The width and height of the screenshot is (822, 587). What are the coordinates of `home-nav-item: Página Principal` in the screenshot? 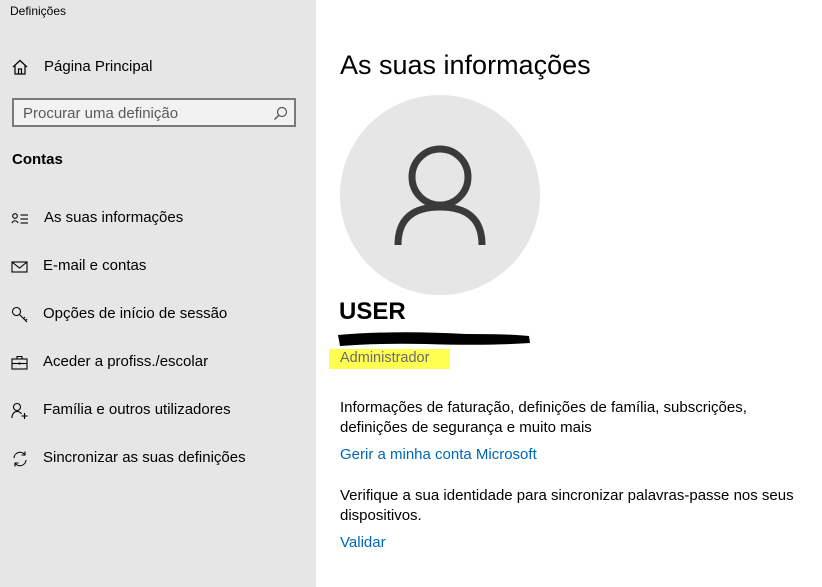 It's located at (158, 67).